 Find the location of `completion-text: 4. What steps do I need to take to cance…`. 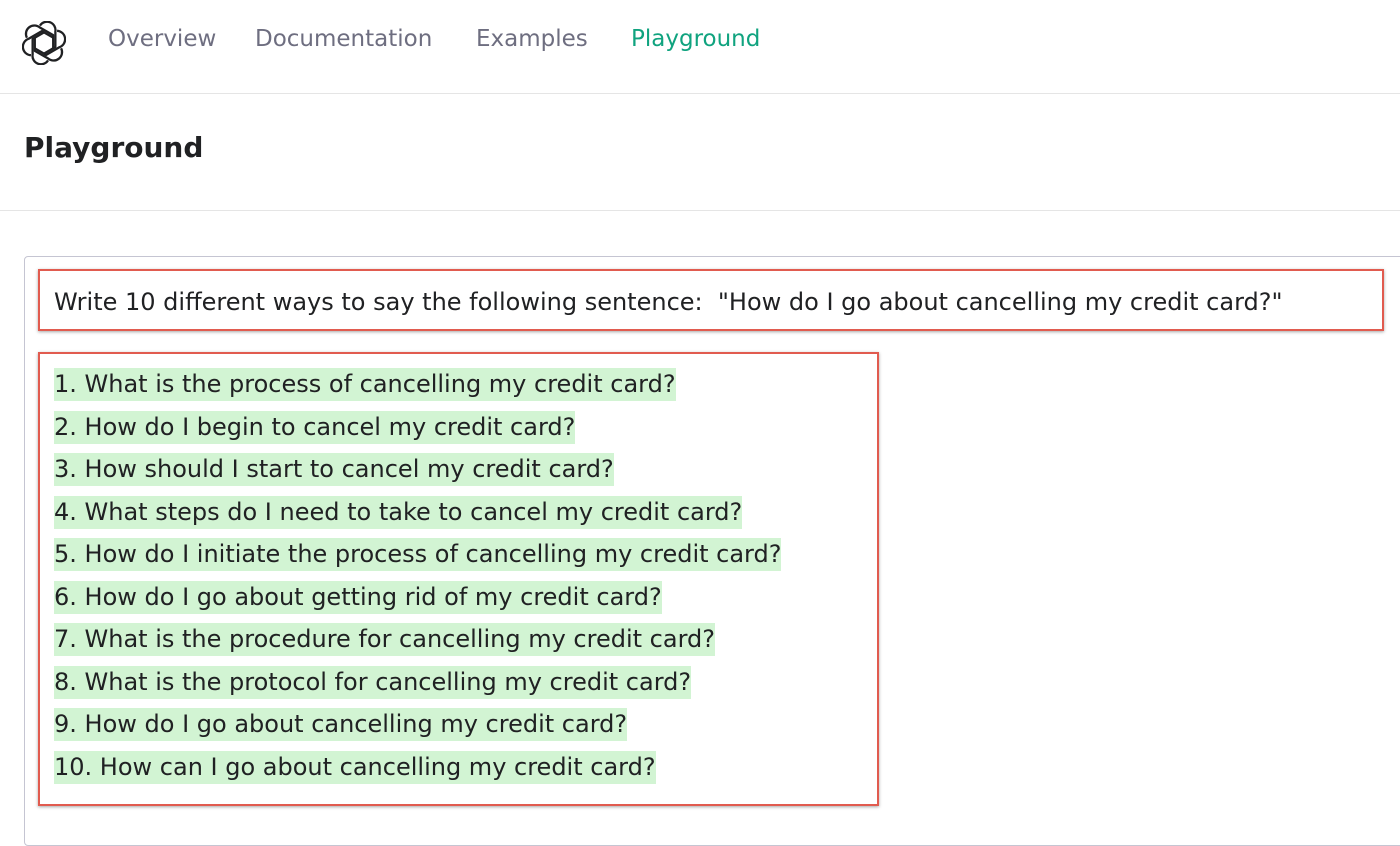

completion-text: 4. What steps do I need to take to cance… is located at coordinates (398, 512).